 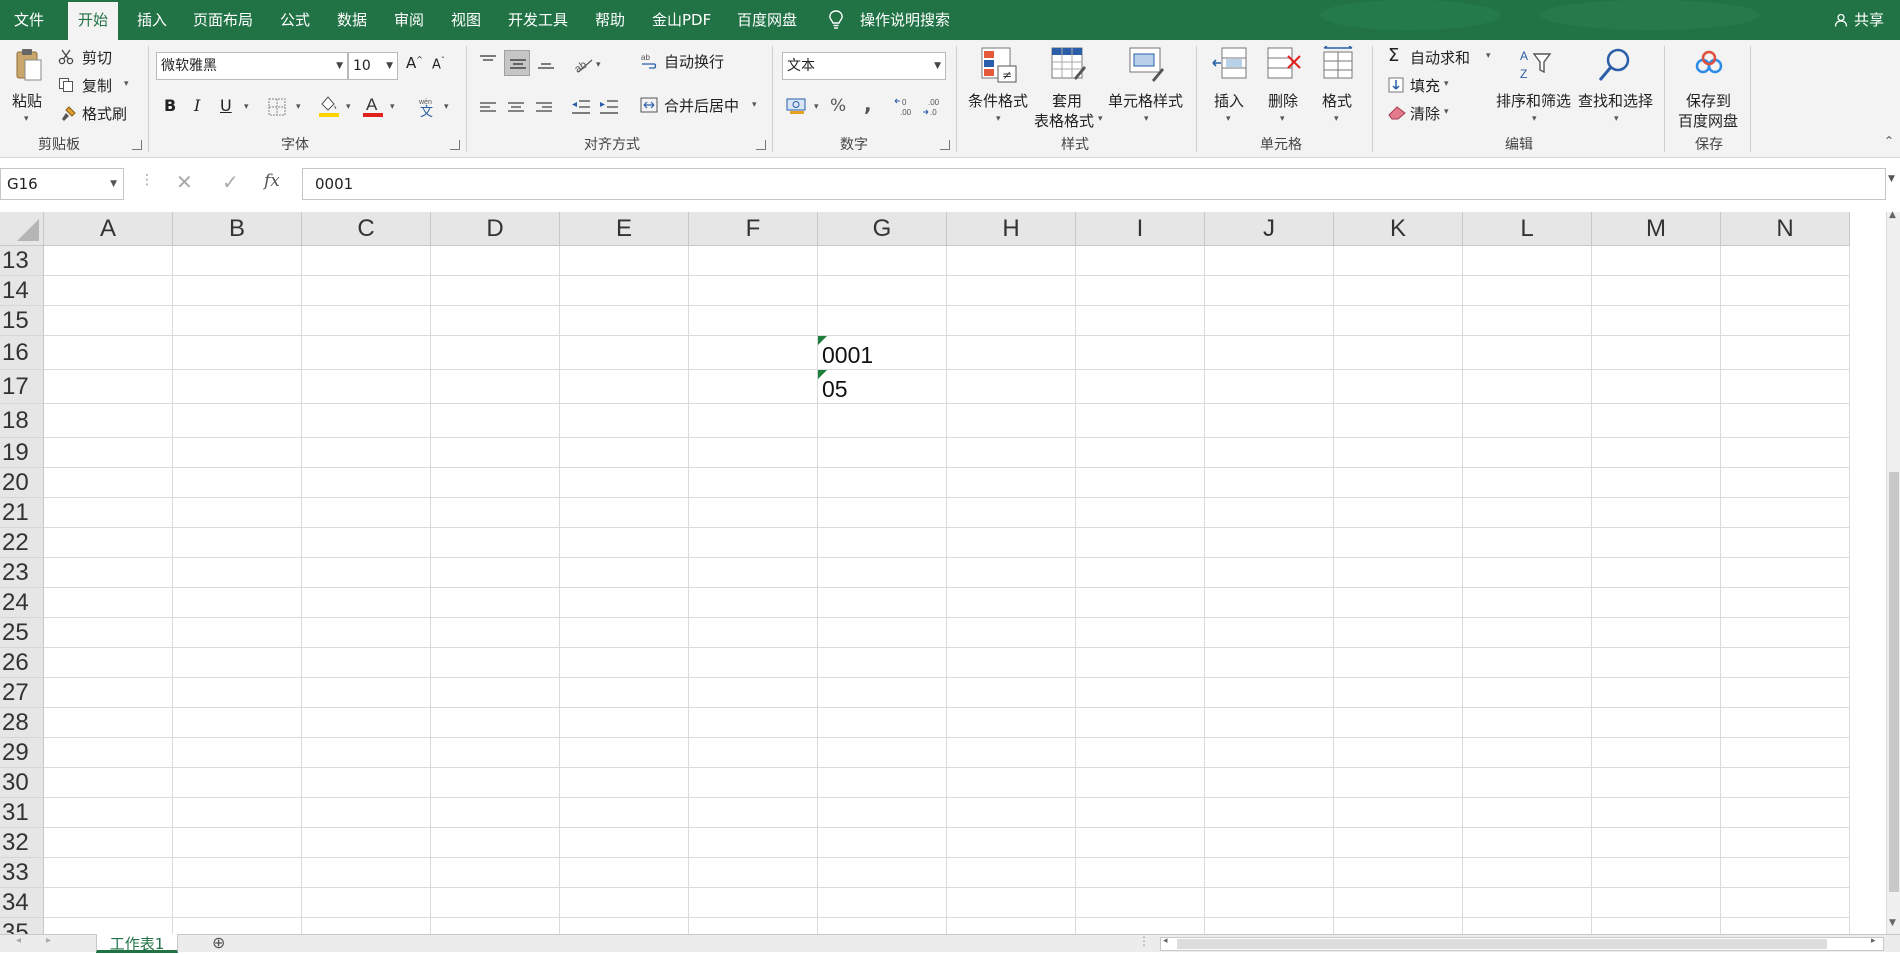 What do you see at coordinates (93, 58) in the screenshot?
I see `cut-button: 剪切` at bounding box center [93, 58].